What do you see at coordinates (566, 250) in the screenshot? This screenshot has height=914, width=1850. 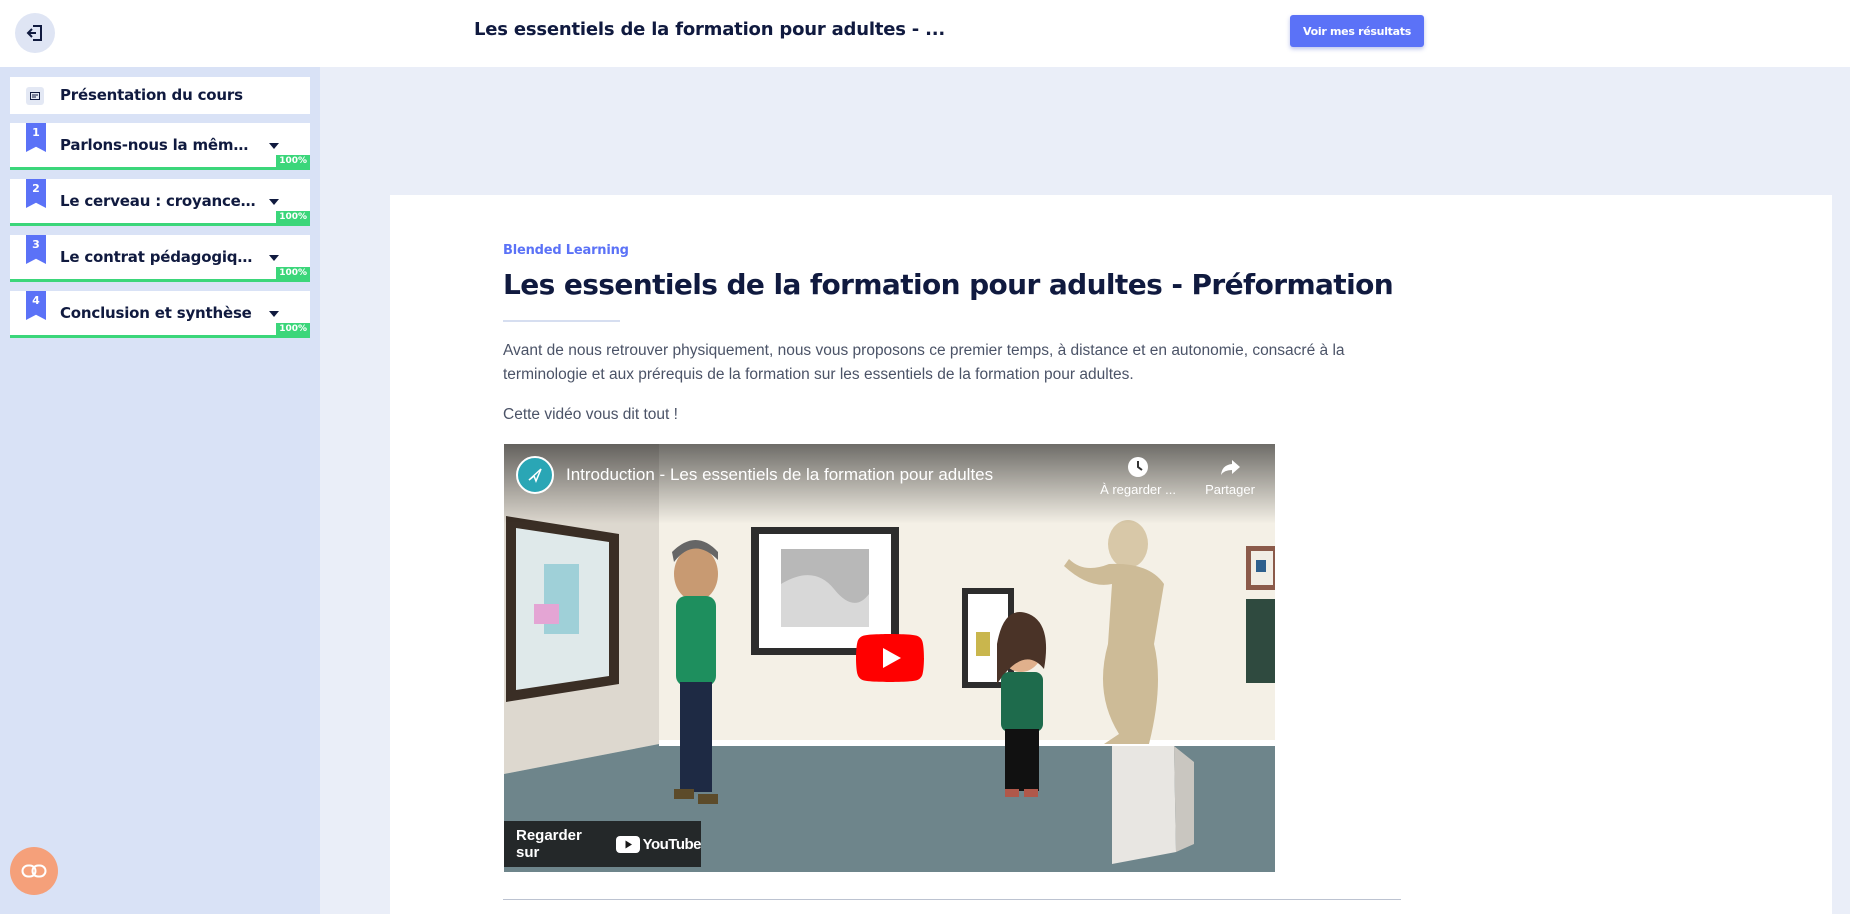 I see `lesson-kicker: Blended Learning` at bounding box center [566, 250].